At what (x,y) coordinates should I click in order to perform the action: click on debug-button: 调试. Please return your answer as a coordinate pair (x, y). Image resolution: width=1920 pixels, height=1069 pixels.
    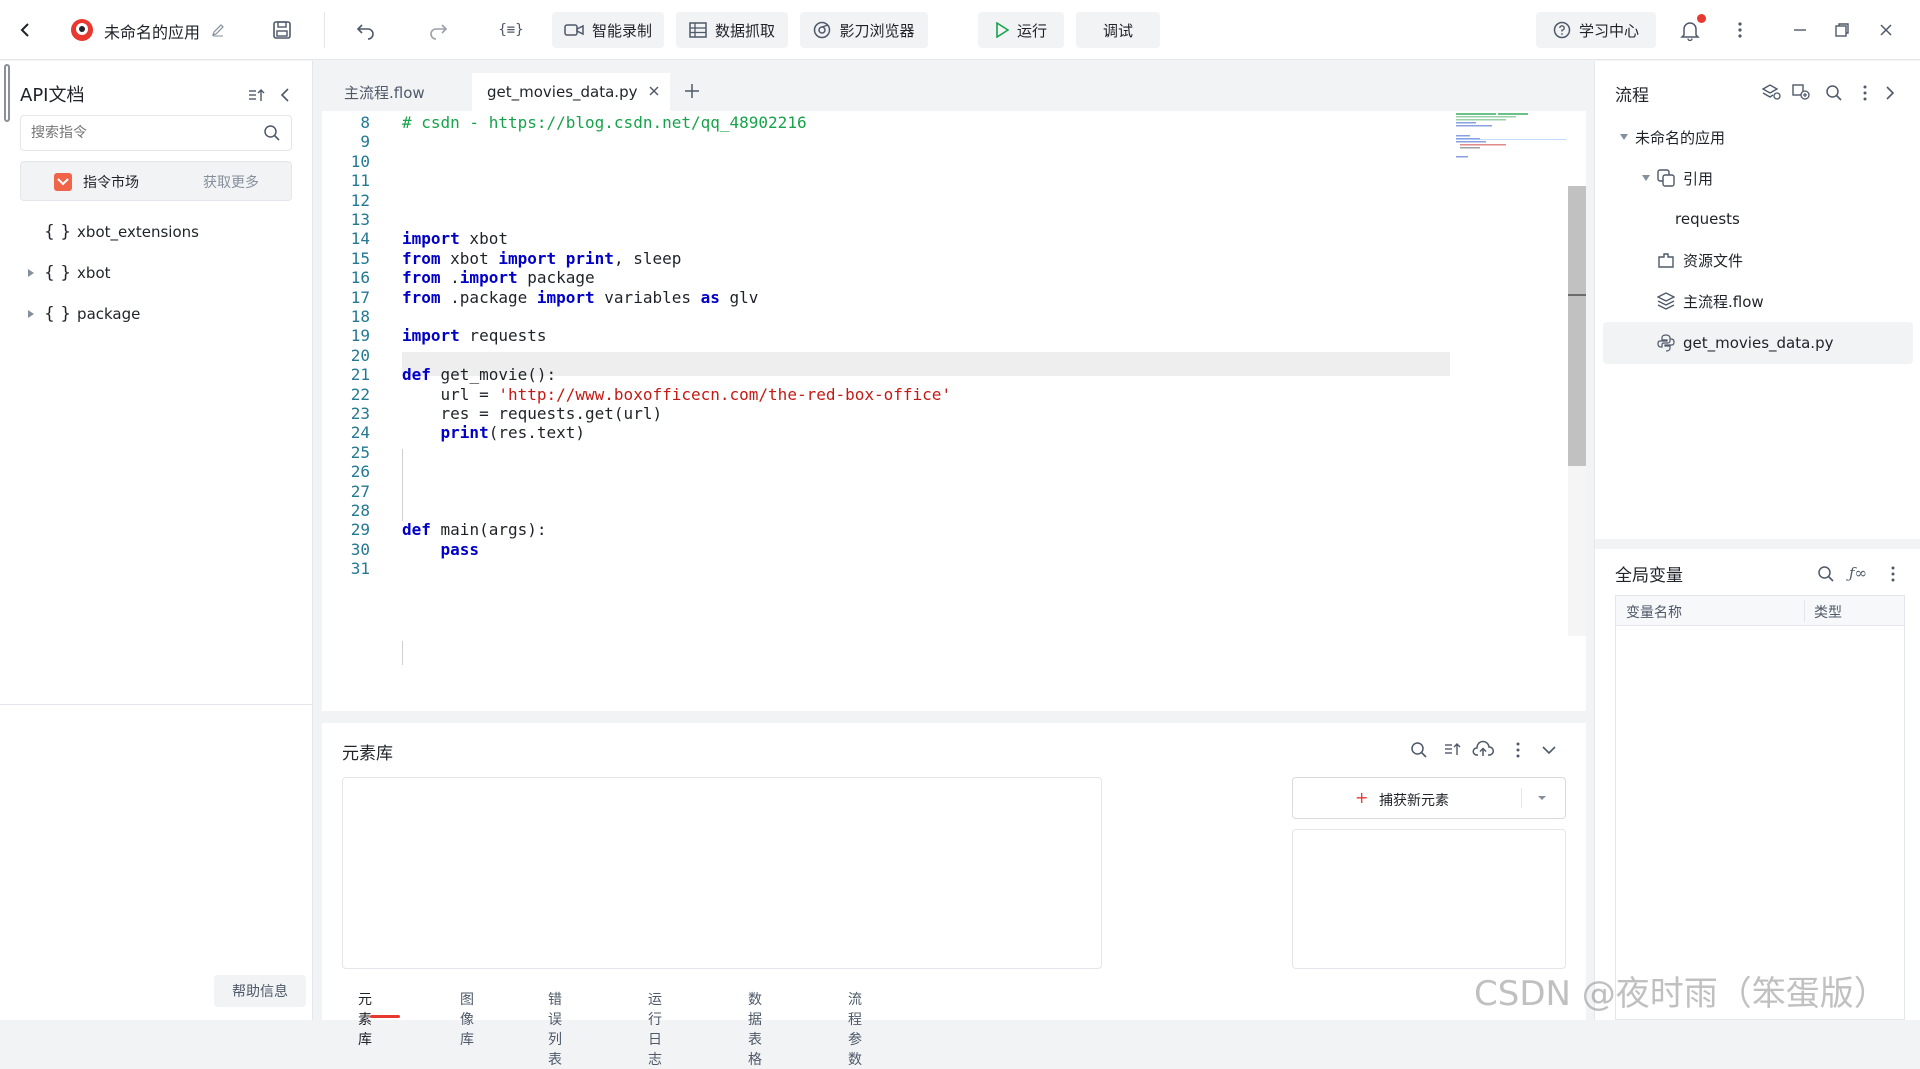
    Looking at the image, I should click on (1118, 30).